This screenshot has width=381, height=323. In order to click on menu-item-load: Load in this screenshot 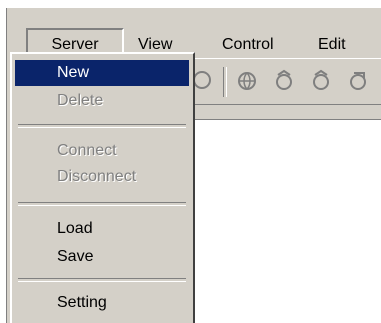, I will do `click(102, 229)`.